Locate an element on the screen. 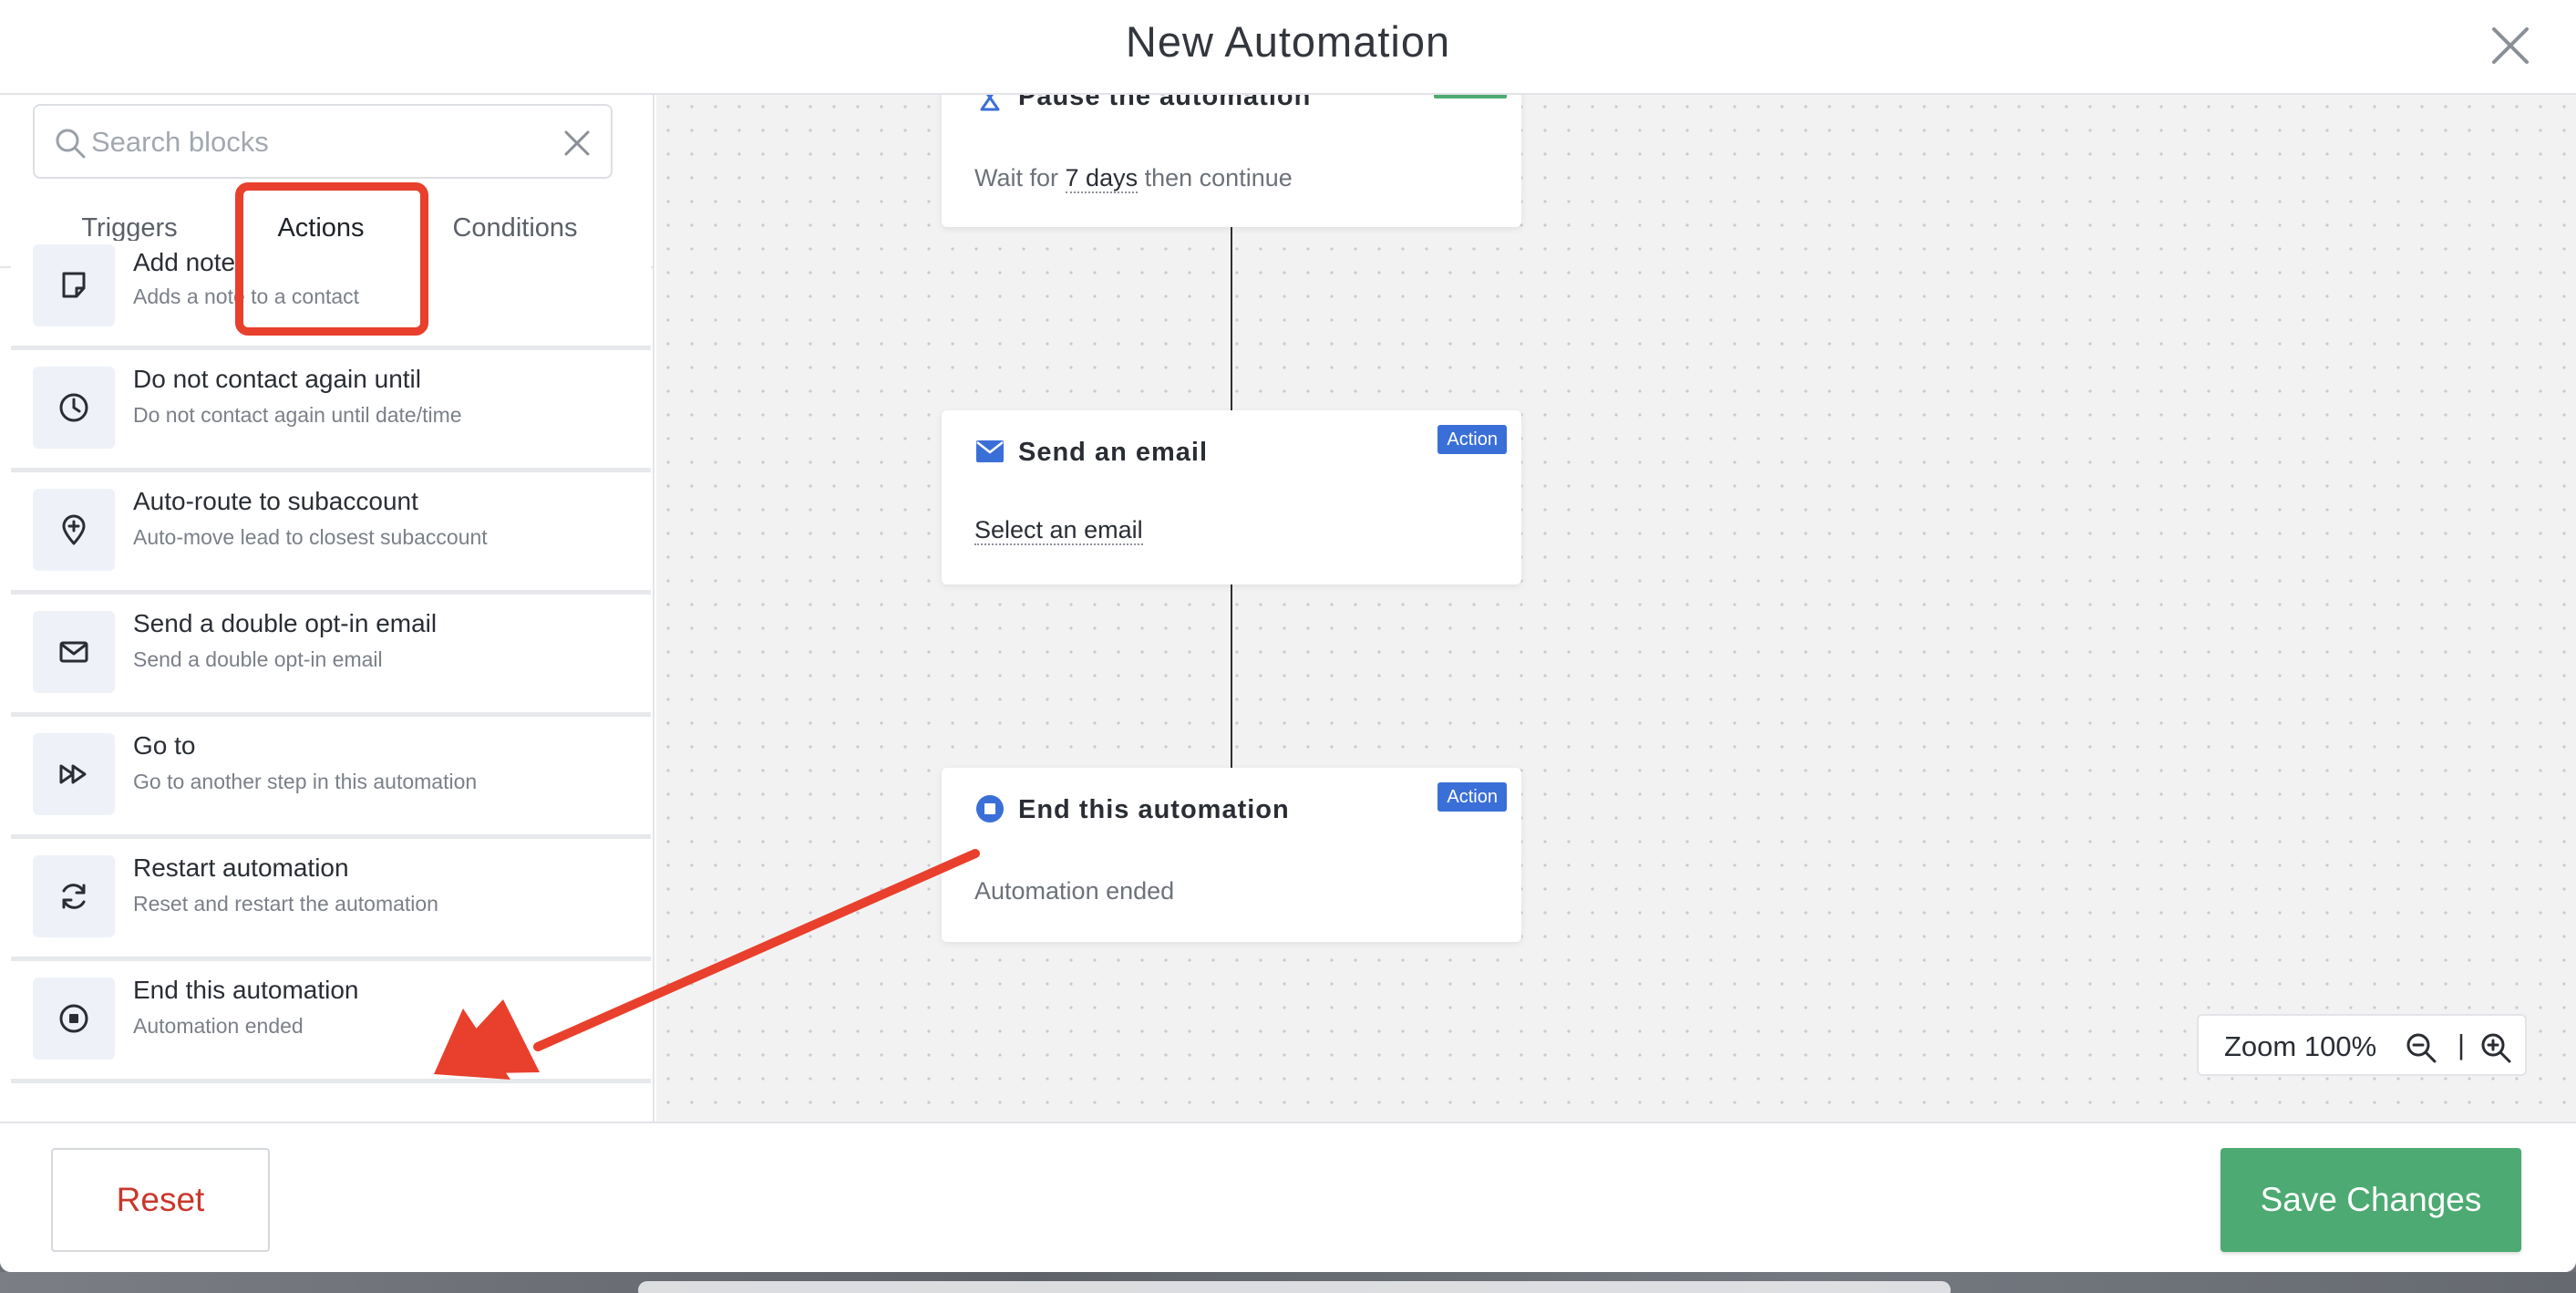 This screenshot has height=1293, width=2576. block-item-add-note: Add note Adds a note to a contact is located at coordinates (331, 295).